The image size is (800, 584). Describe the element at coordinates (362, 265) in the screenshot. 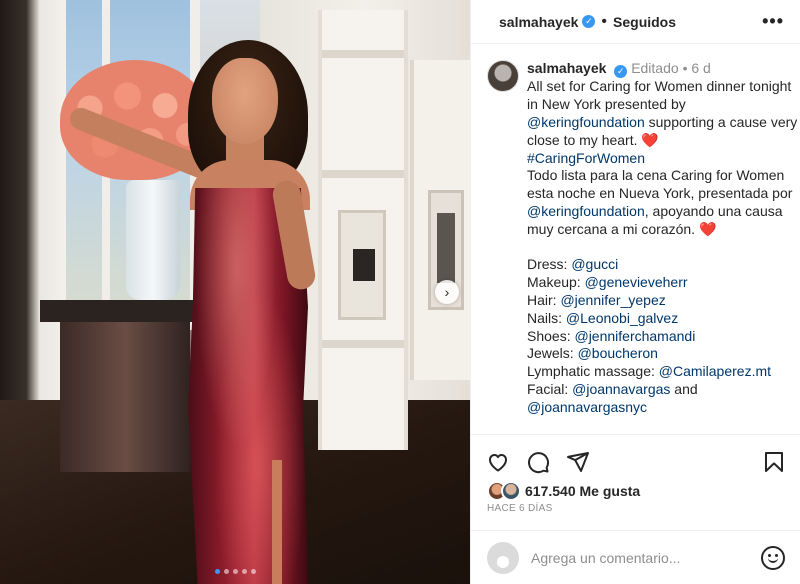

I see `framed-art` at that location.